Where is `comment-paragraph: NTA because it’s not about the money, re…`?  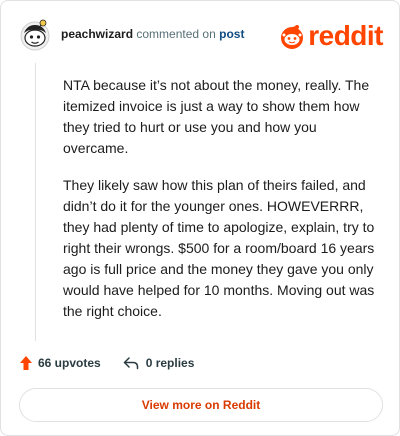
comment-paragraph: NTA because it’s not about the money, re… is located at coordinates (216, 116).